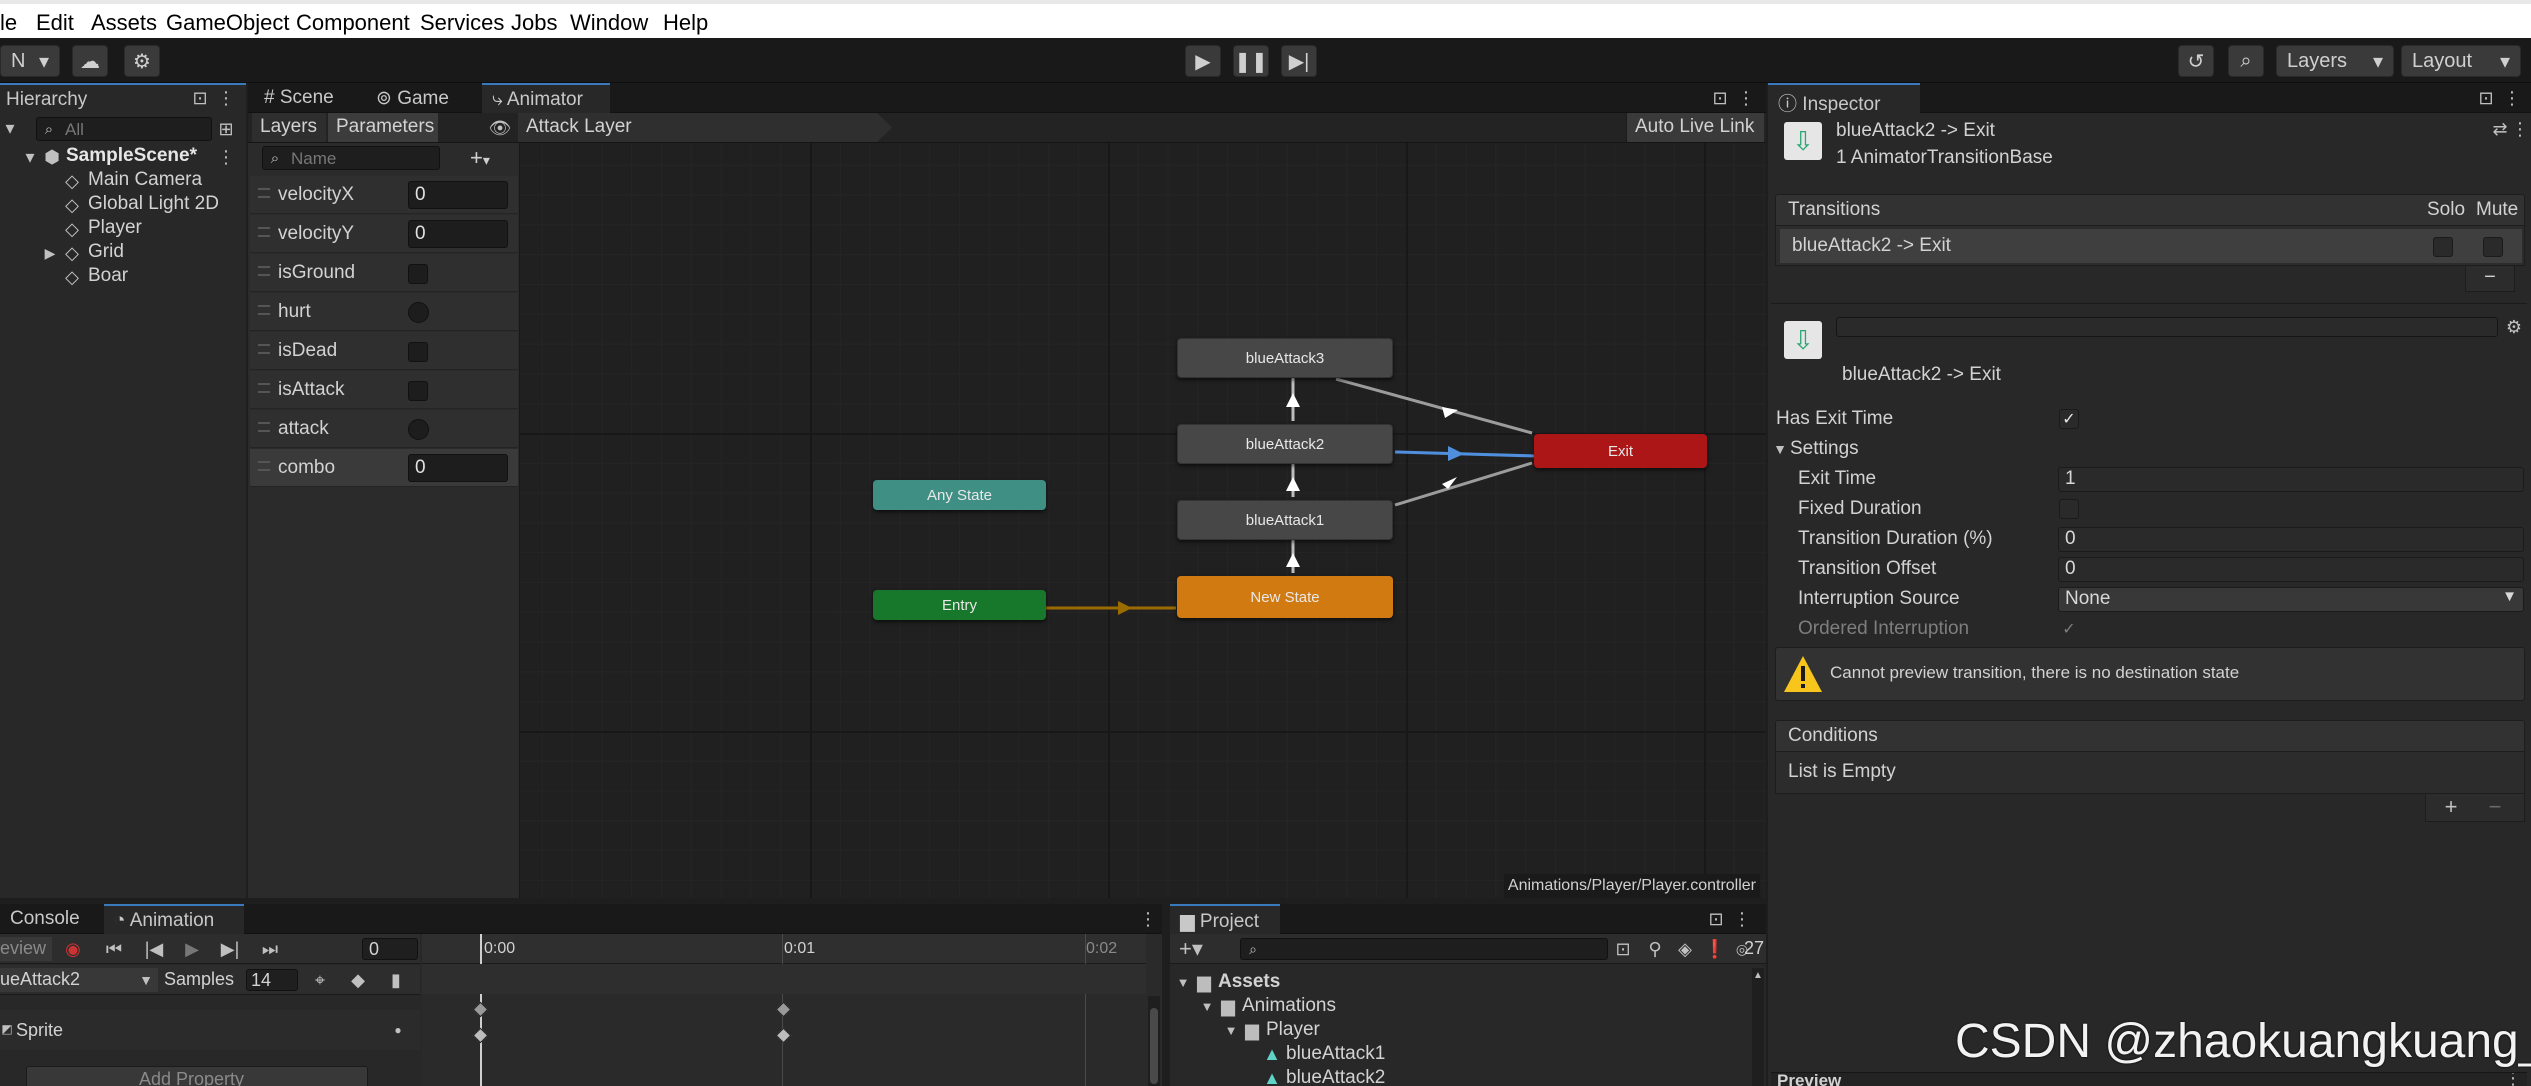  What do you see at coordinates (384, 234) in the screenshot?
I see `parameter-row-velocityy: velocityY 0` at bounding box center [384, 234].